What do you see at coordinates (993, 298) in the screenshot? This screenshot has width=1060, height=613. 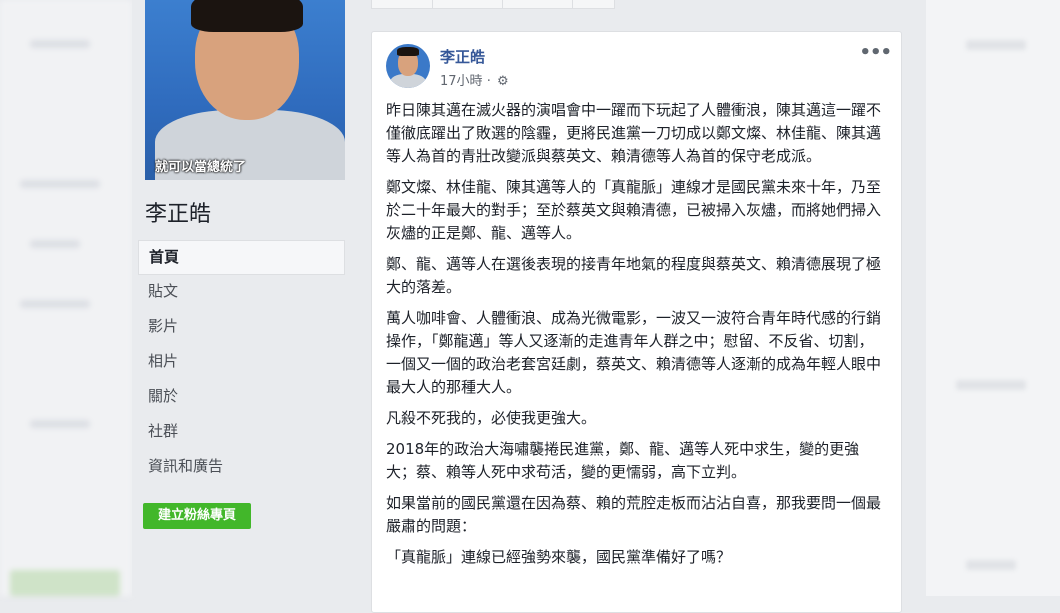 I see `blurred-right-panel` at bounding box center [993, 298].